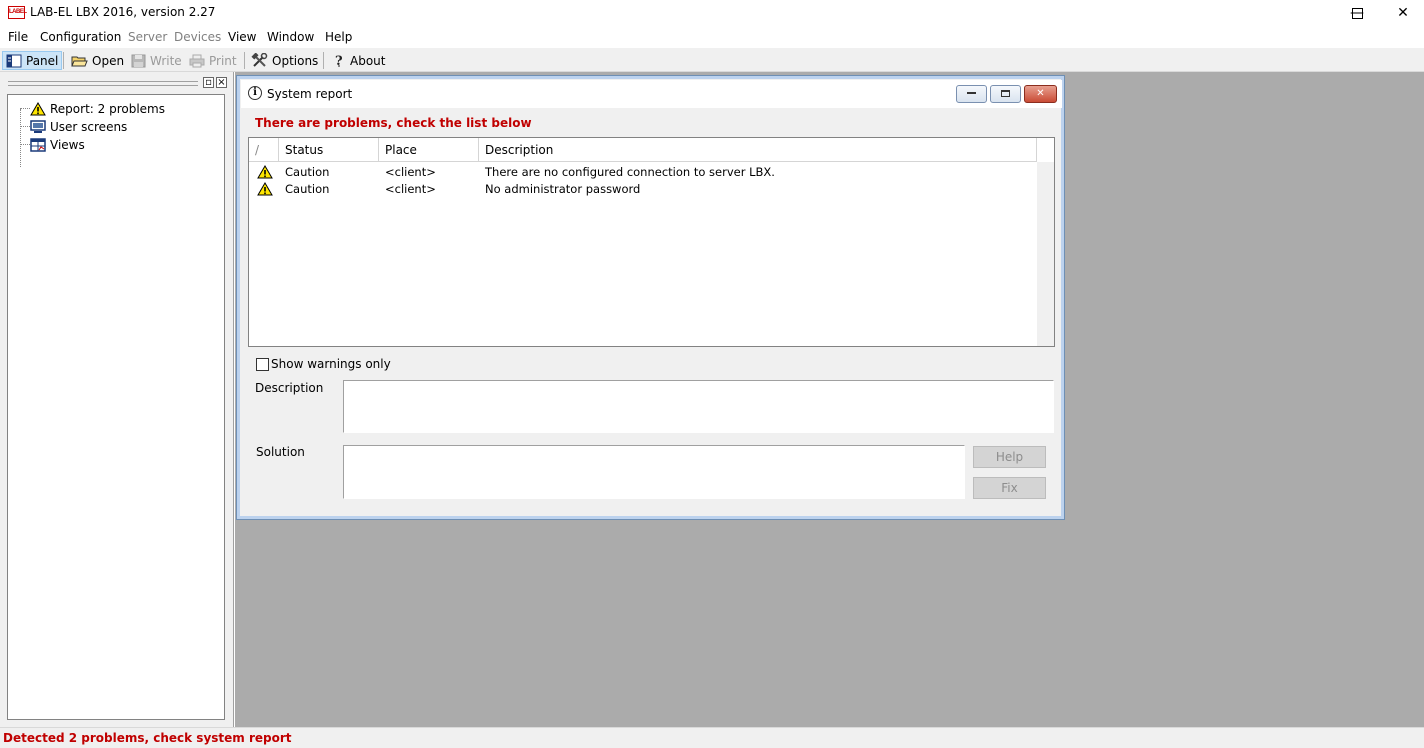 This screenshot has width=1424, height=748. I want to click on write-button: Write, so click(156, 60).